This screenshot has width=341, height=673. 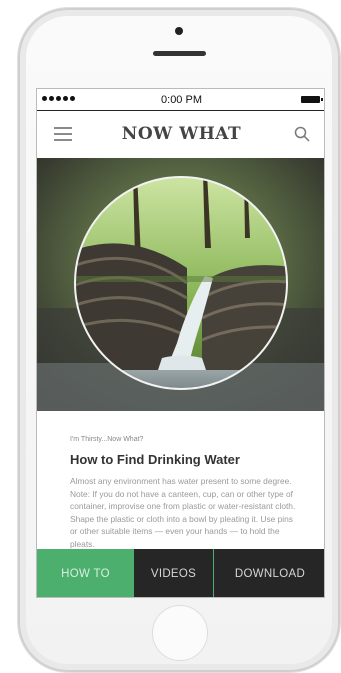 What do you see at coordinates (269, 573) in the screenshot?
I see `tab-download: DOWNLOAD` at bounding box center [269, 573].